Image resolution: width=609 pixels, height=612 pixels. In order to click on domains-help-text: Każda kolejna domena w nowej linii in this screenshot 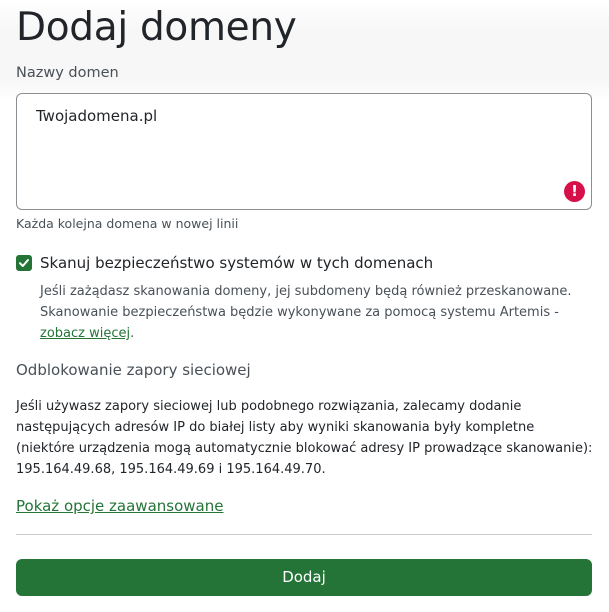, I will do `click(127, 223)`.